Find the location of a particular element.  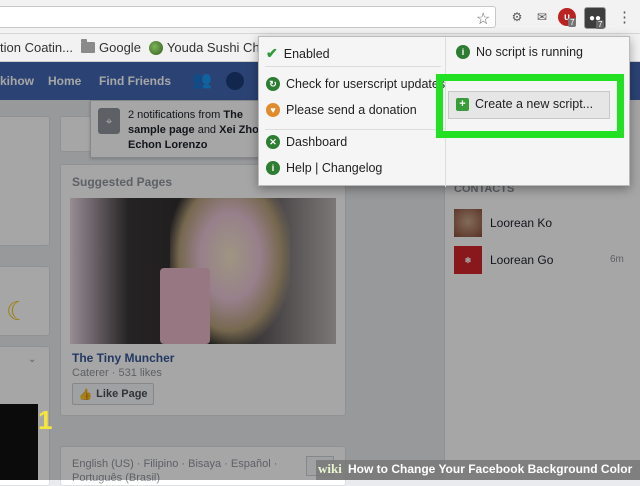

page-name-link: The Tiny Muncher is located at coordinates (123, 358).